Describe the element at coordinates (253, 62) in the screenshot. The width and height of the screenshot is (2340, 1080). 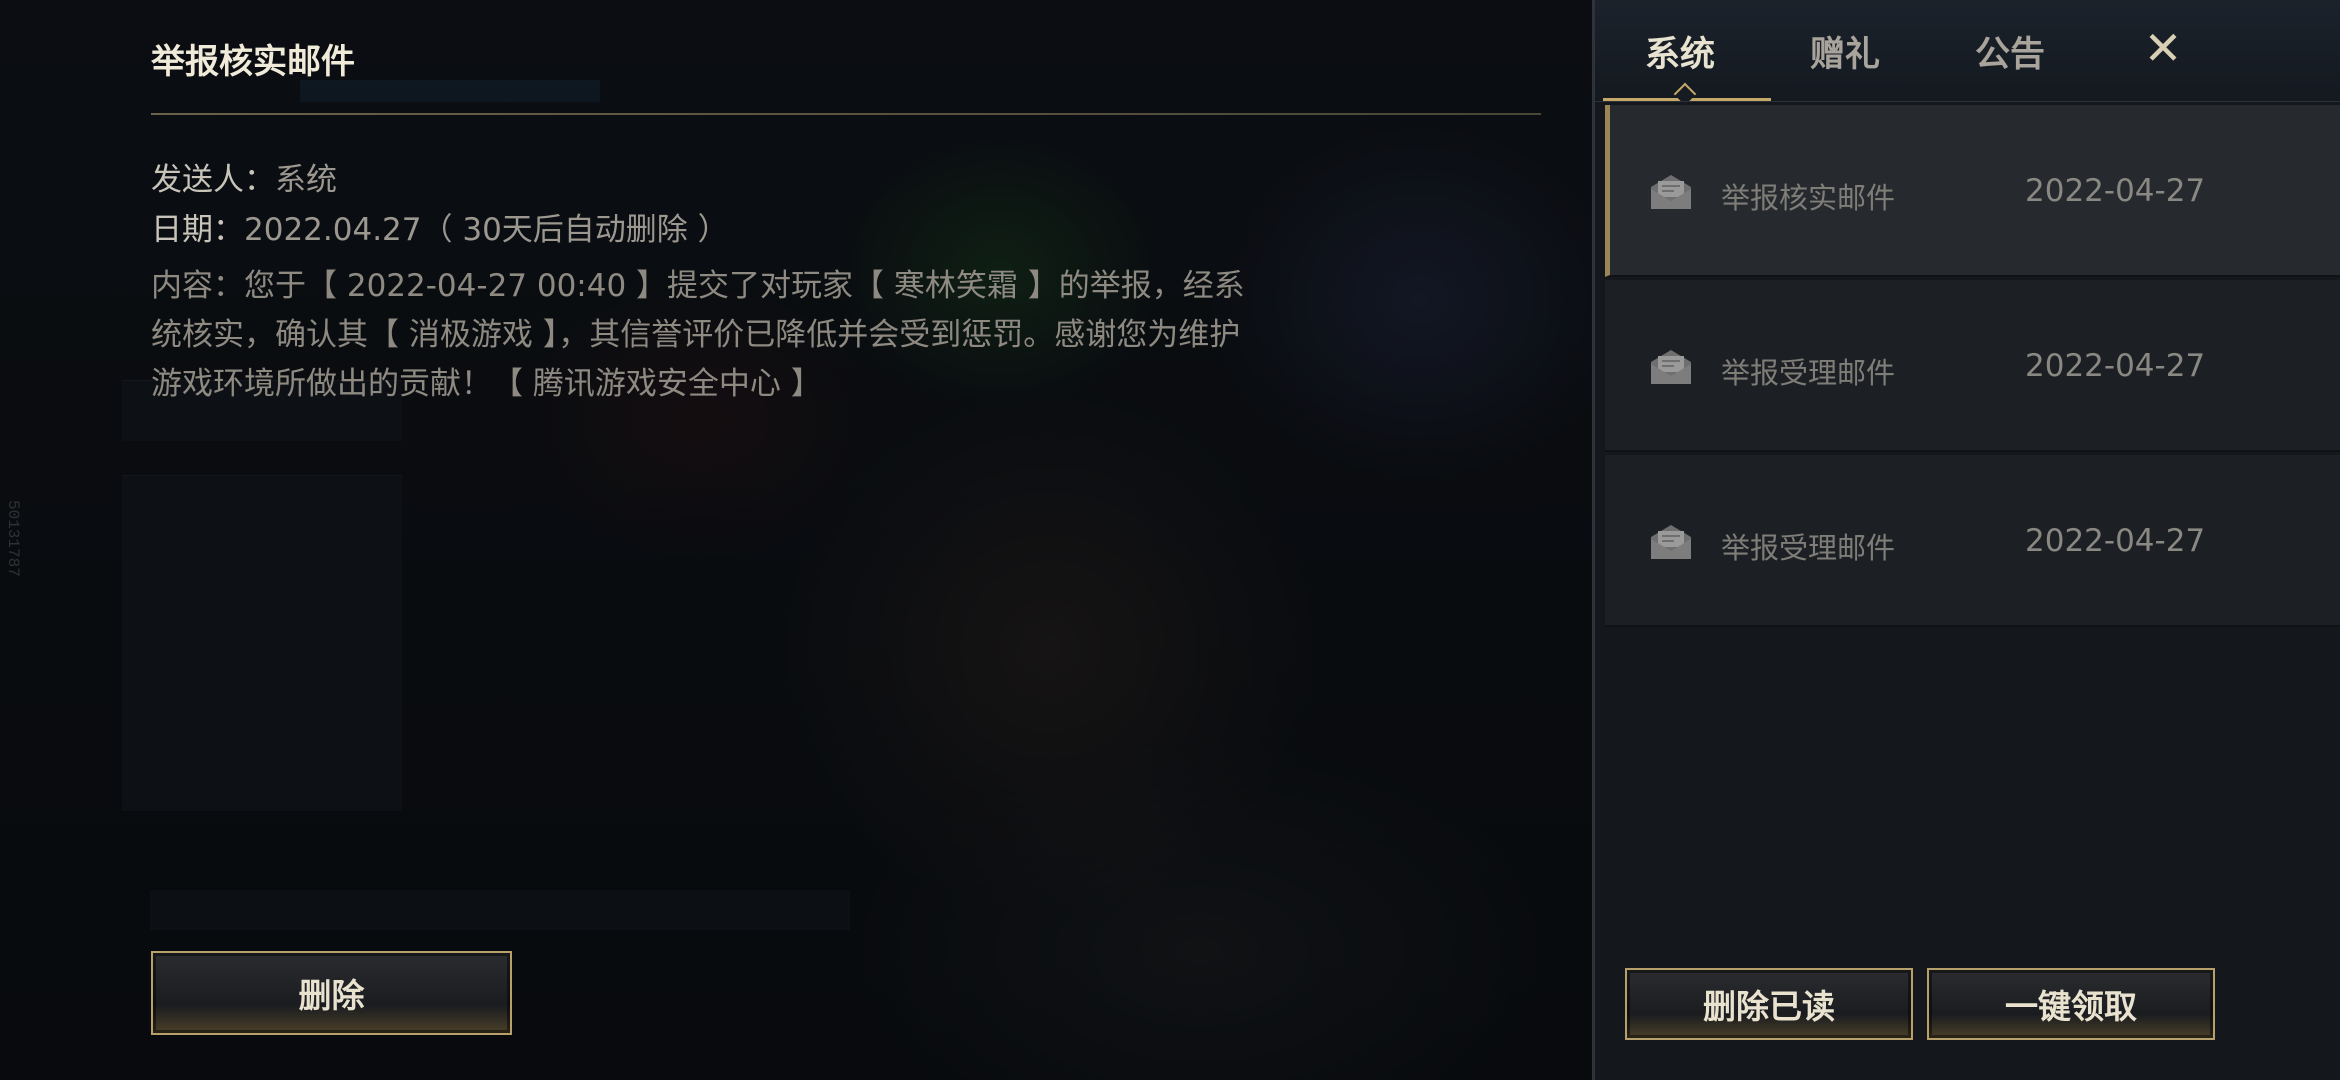
I see `mail-detail-title: 举报核实邮件` at that location.